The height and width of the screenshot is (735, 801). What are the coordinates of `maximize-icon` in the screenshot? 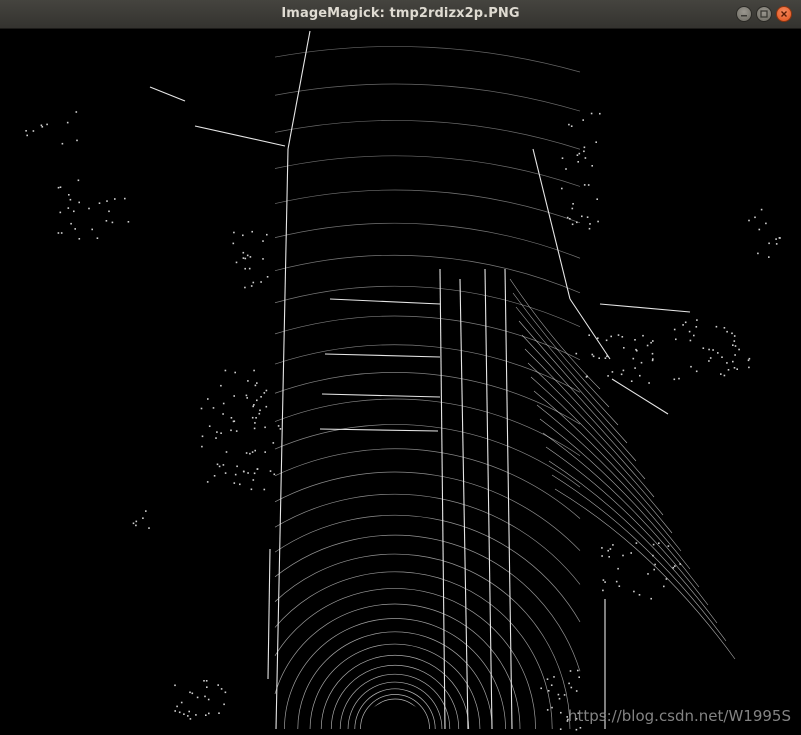 It's located at (764, 14).